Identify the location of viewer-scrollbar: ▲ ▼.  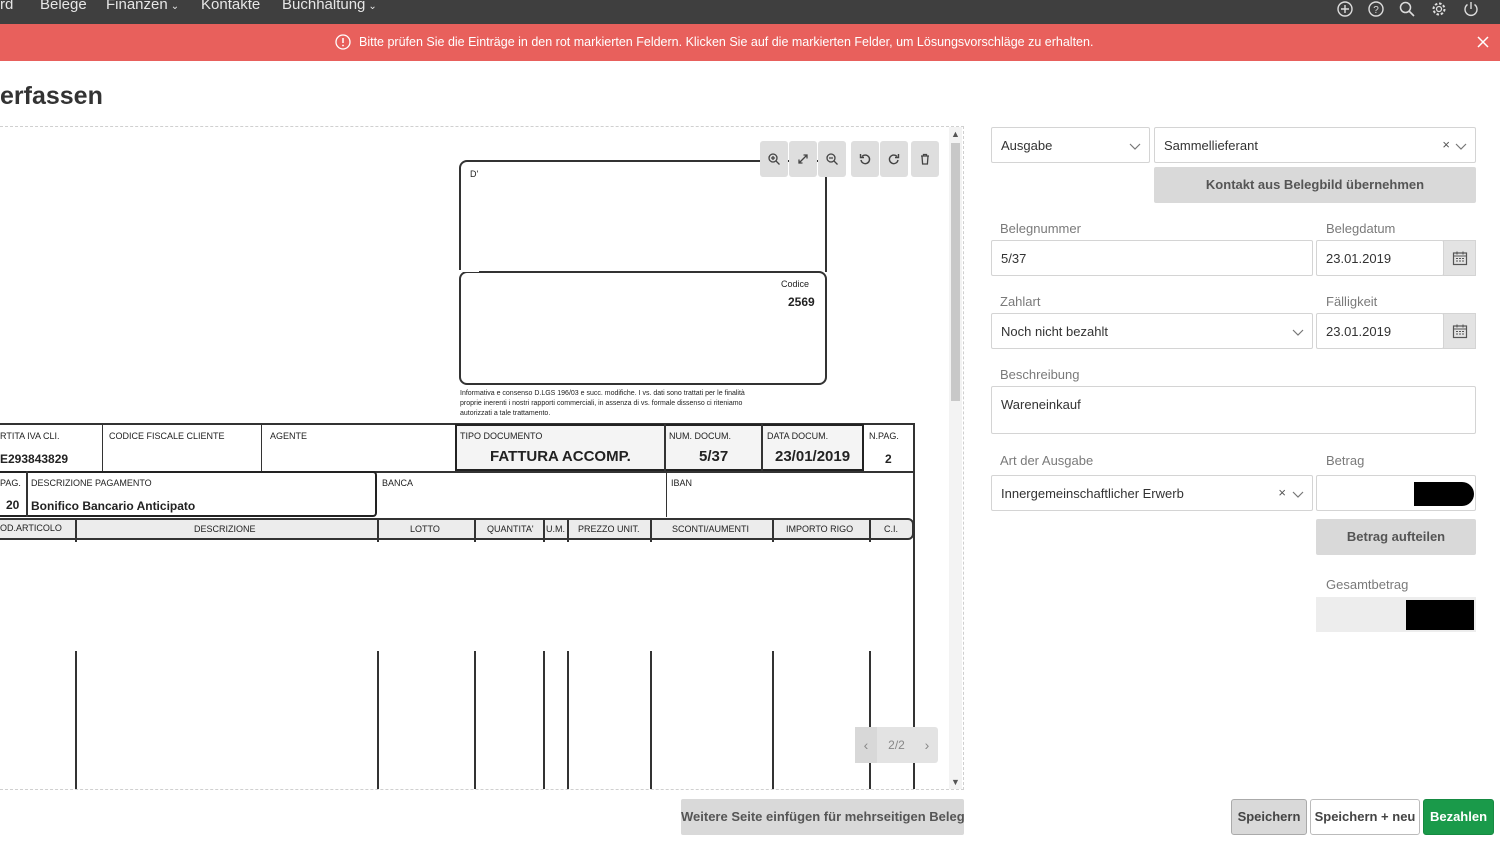
(955, 458).